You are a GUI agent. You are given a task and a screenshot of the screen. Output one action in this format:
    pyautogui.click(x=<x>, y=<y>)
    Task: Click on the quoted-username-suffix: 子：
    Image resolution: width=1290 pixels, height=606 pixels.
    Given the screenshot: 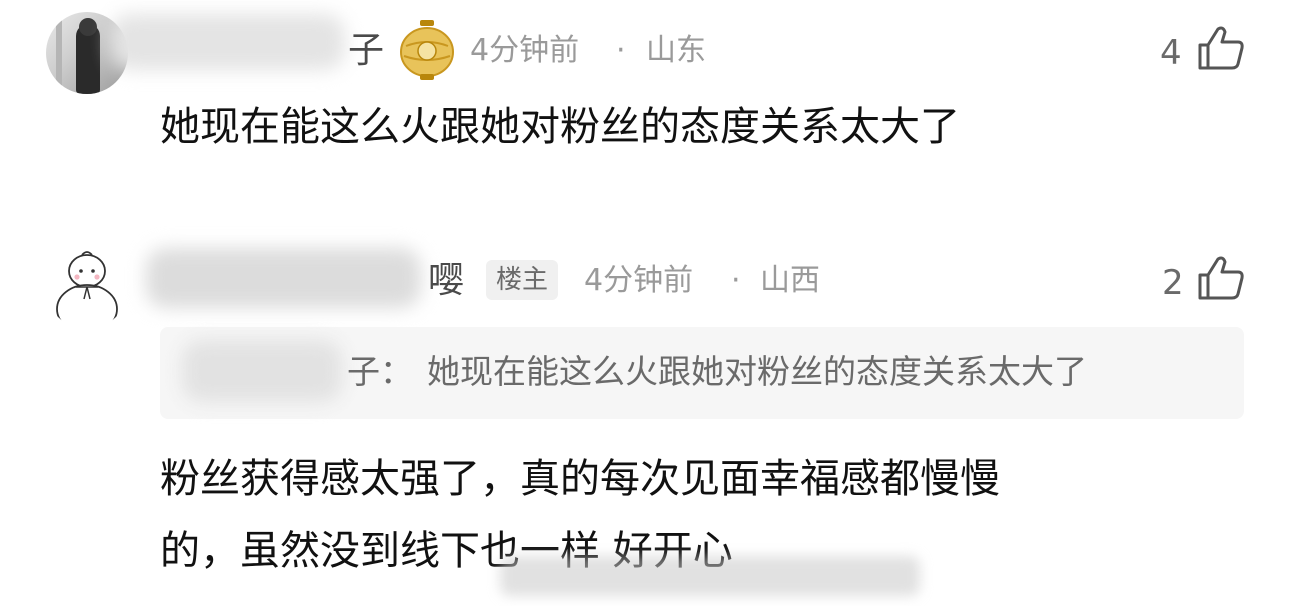 What is the action you would take?
    pyautogui.click(x=380, y=371)
    